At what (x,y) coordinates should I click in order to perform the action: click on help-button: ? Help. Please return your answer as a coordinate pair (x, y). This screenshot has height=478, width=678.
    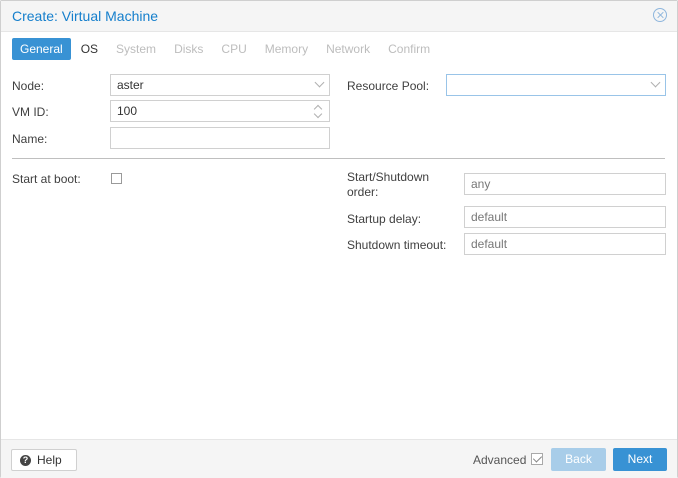
    Looking at the image, I should click on (44, 460).